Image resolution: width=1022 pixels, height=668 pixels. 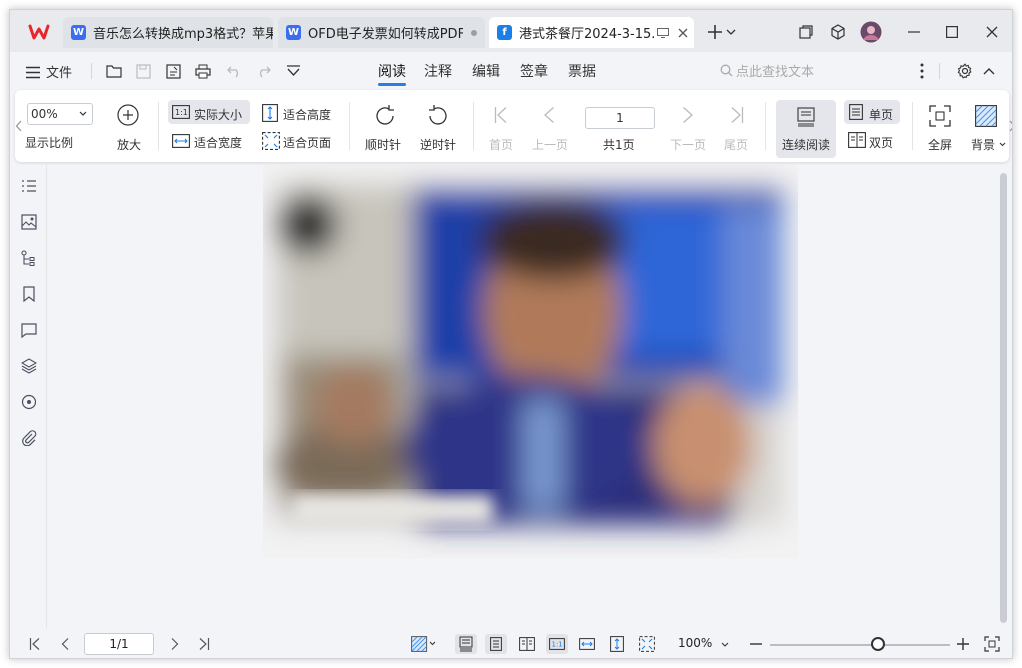 I want to click on double-page-view-icon, so click(x=527, y=644).